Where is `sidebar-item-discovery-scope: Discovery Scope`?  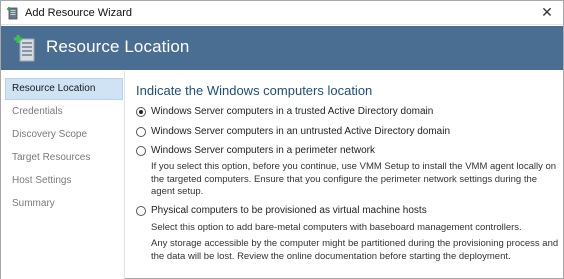 sidebar-item-discovery-scope: Discovery Scope is located at coordinates (64, 135).